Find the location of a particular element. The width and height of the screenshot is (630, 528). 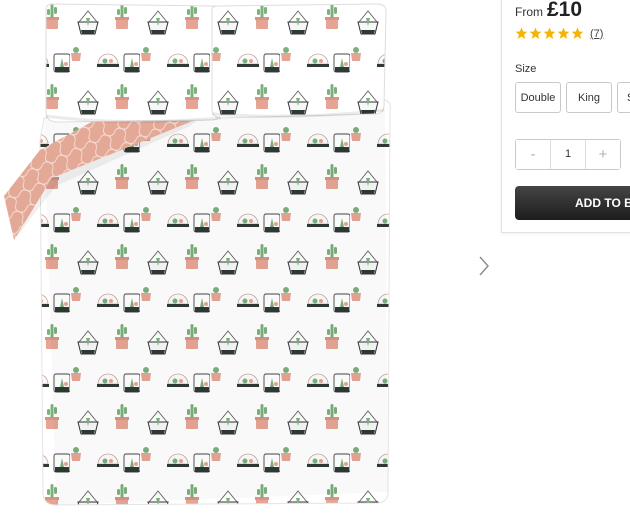

quantity-stepper: - 1 + is located at coordinates (568, 154).